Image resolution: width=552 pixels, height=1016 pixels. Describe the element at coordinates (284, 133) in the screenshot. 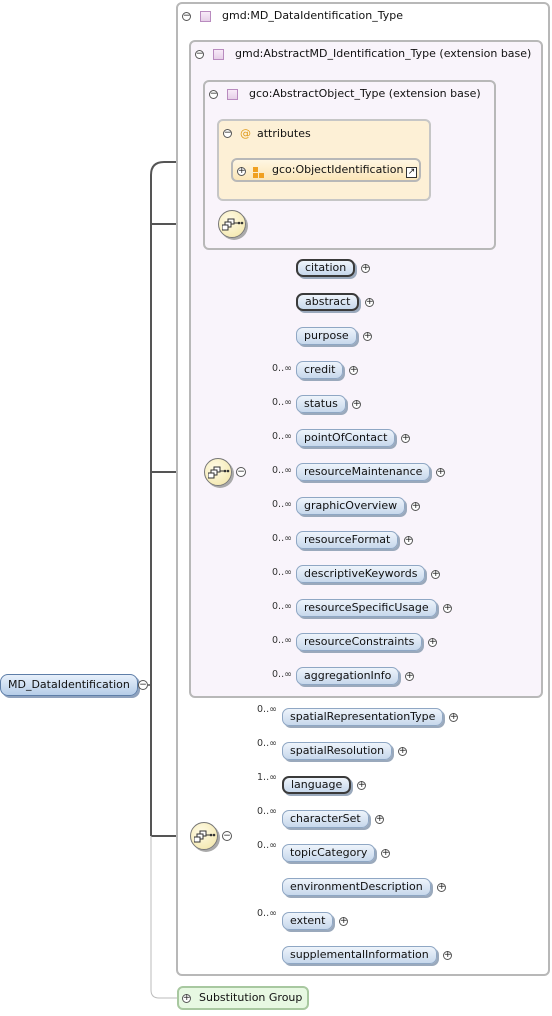

I see `attributes-label: attributes` at that location.